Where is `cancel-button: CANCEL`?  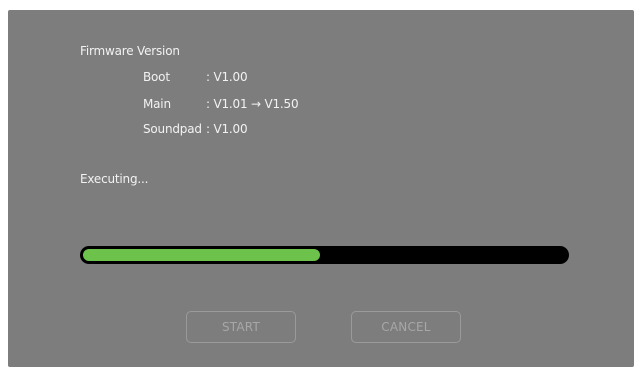
cancel-button: CANCEL is located at coordinates (406, 327).